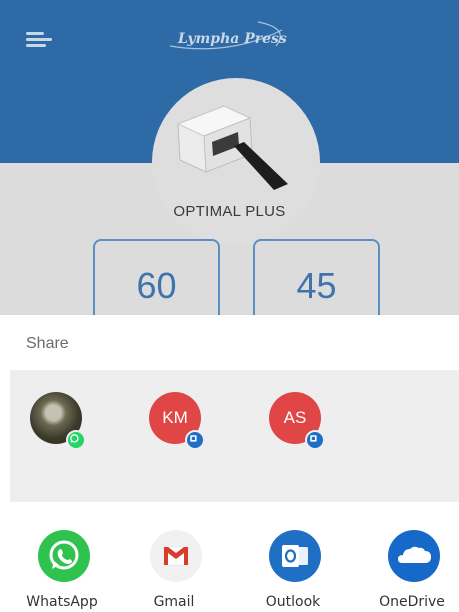 The image size is (459, 612). I want to click on device-name: OPTIMAL PLUS, so click(229, 211).